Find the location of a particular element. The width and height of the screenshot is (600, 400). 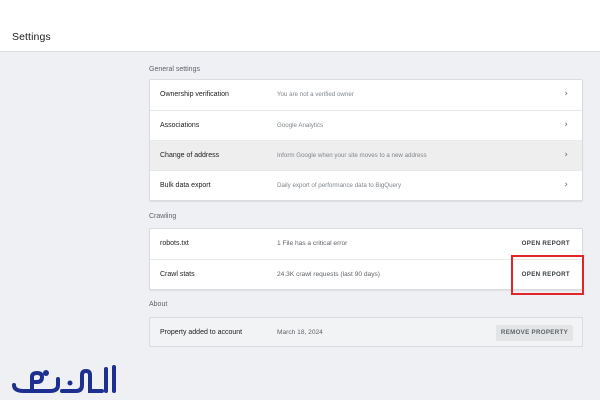

top-bar: Settings is located at coordinates (300, 26).